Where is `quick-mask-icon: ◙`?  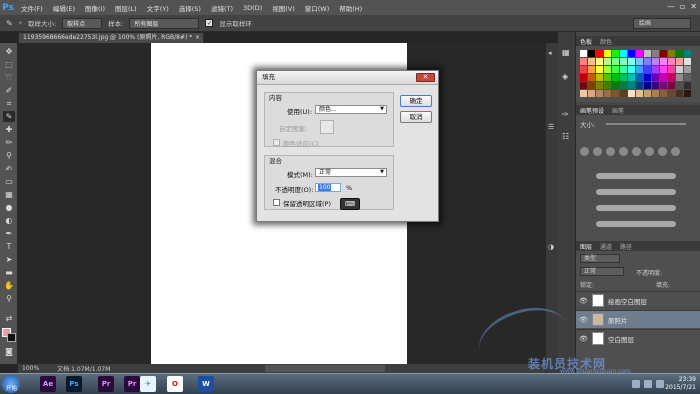 quick-mask-icon: ◙ is located at coordinates (9, 351).